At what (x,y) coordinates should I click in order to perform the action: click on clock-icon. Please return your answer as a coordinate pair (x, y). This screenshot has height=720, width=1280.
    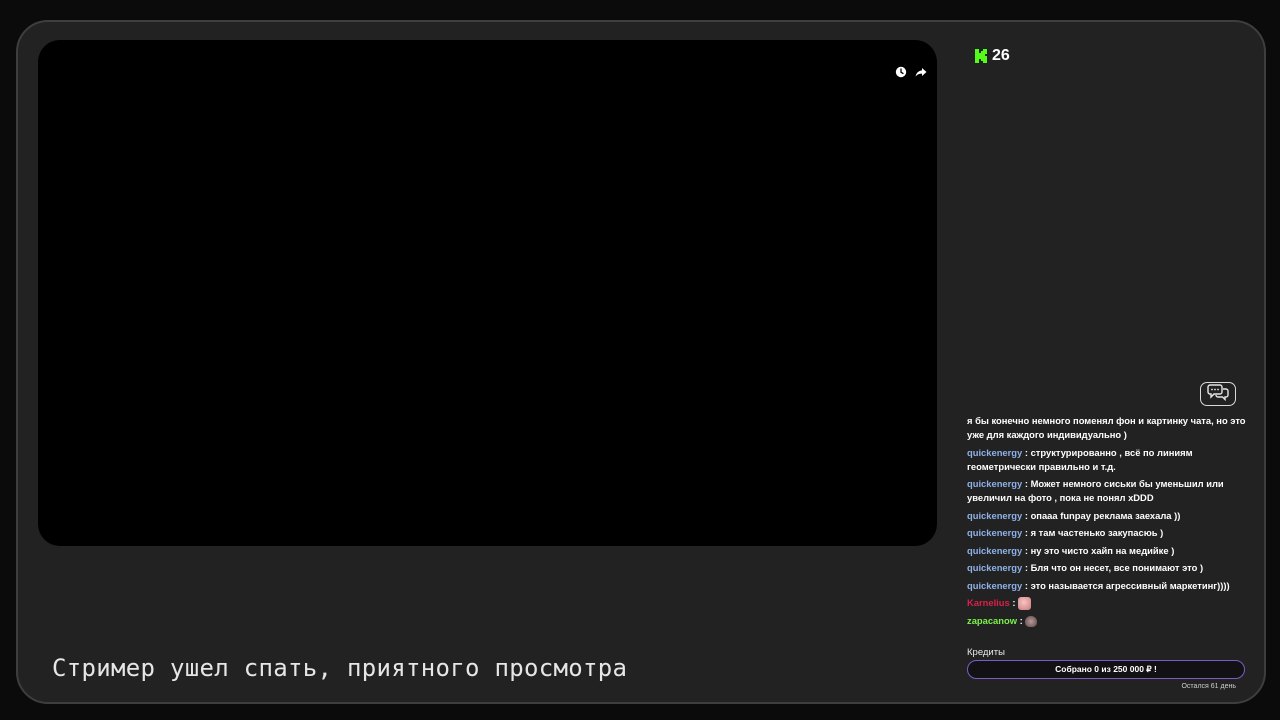
    Looking at the image, I should click on (901, 72).